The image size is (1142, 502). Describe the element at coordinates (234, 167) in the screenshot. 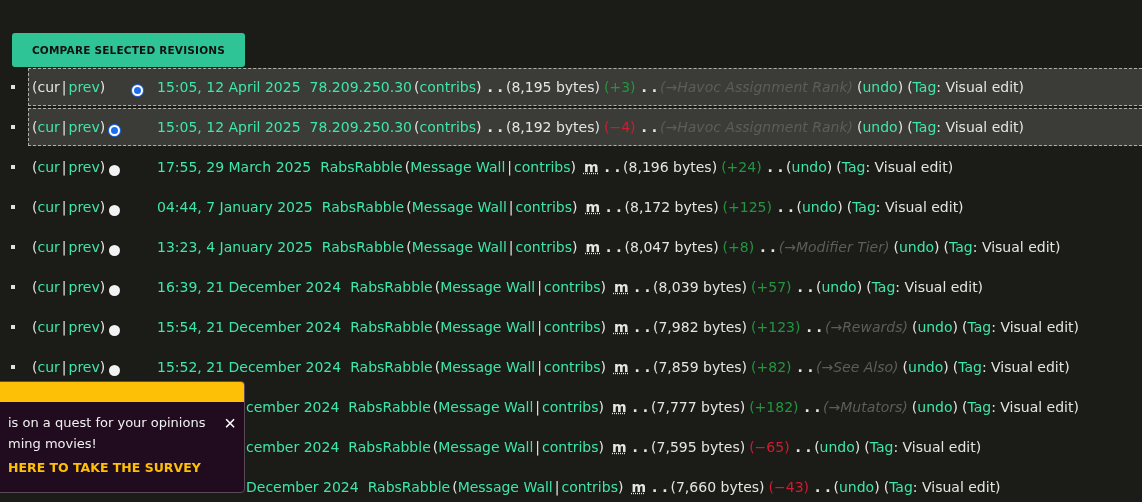

I see `revision-date-link: 17:55, 29 March 2025` at that location.